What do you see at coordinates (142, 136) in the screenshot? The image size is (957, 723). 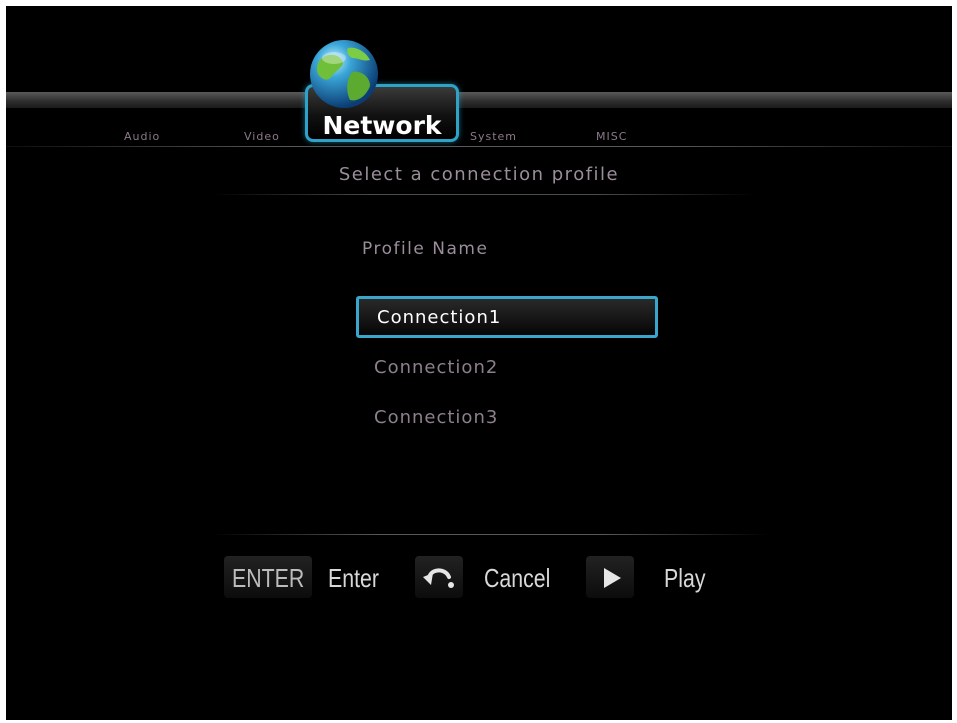 I see `tab-audio: Audio` at bounding box center [142, 136].